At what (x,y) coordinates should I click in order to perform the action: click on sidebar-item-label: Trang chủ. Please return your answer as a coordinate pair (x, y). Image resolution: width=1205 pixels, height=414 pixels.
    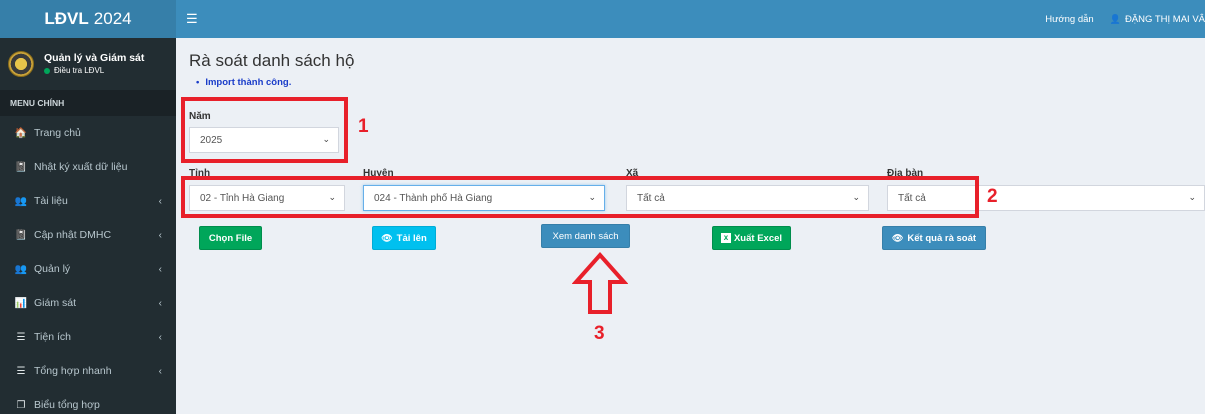
    Looking at the image, I should click on (57, 133).